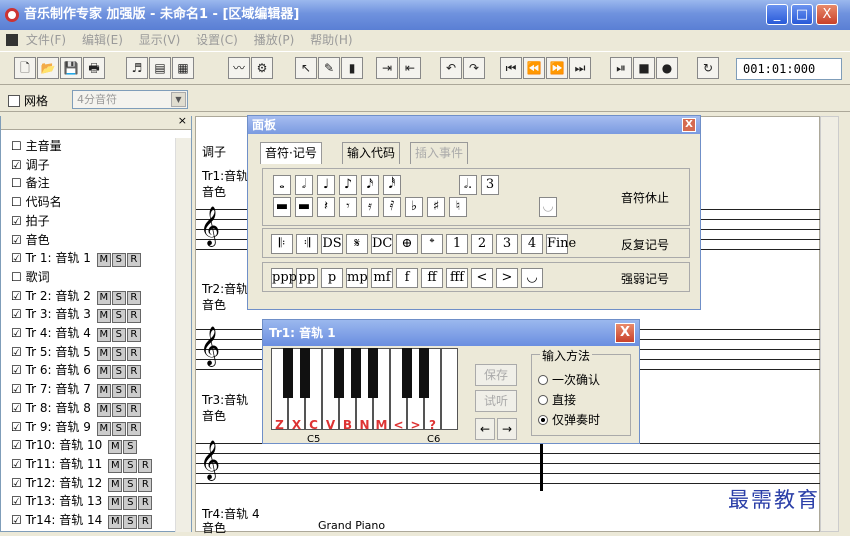 This screenshot has height=536, width=850. I want to click on note-modifier-button: 3, so click(490, 185).